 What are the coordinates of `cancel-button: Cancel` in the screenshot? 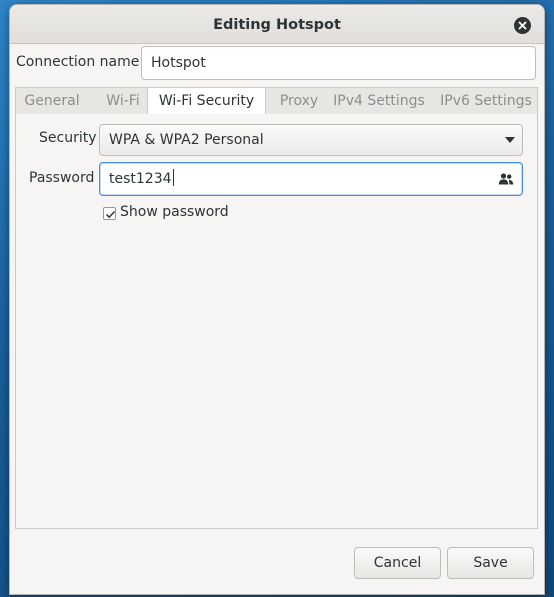 It's located at (397, 563).